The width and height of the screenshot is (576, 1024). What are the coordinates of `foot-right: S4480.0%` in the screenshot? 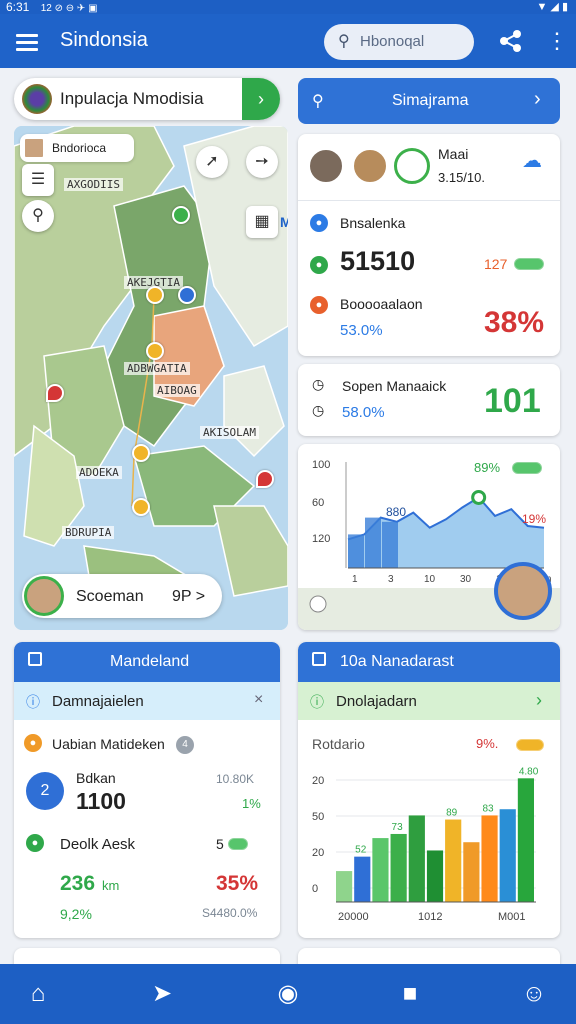 It's located at (230, 913).